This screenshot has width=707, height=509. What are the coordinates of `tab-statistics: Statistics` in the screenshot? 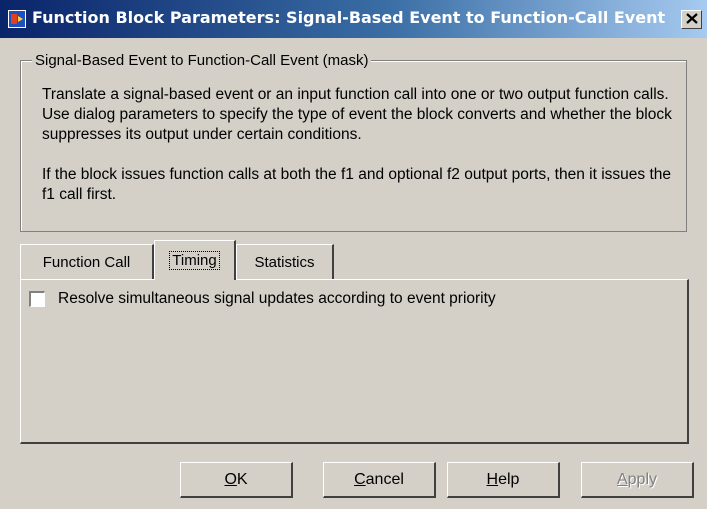 It's located at (285, 262).